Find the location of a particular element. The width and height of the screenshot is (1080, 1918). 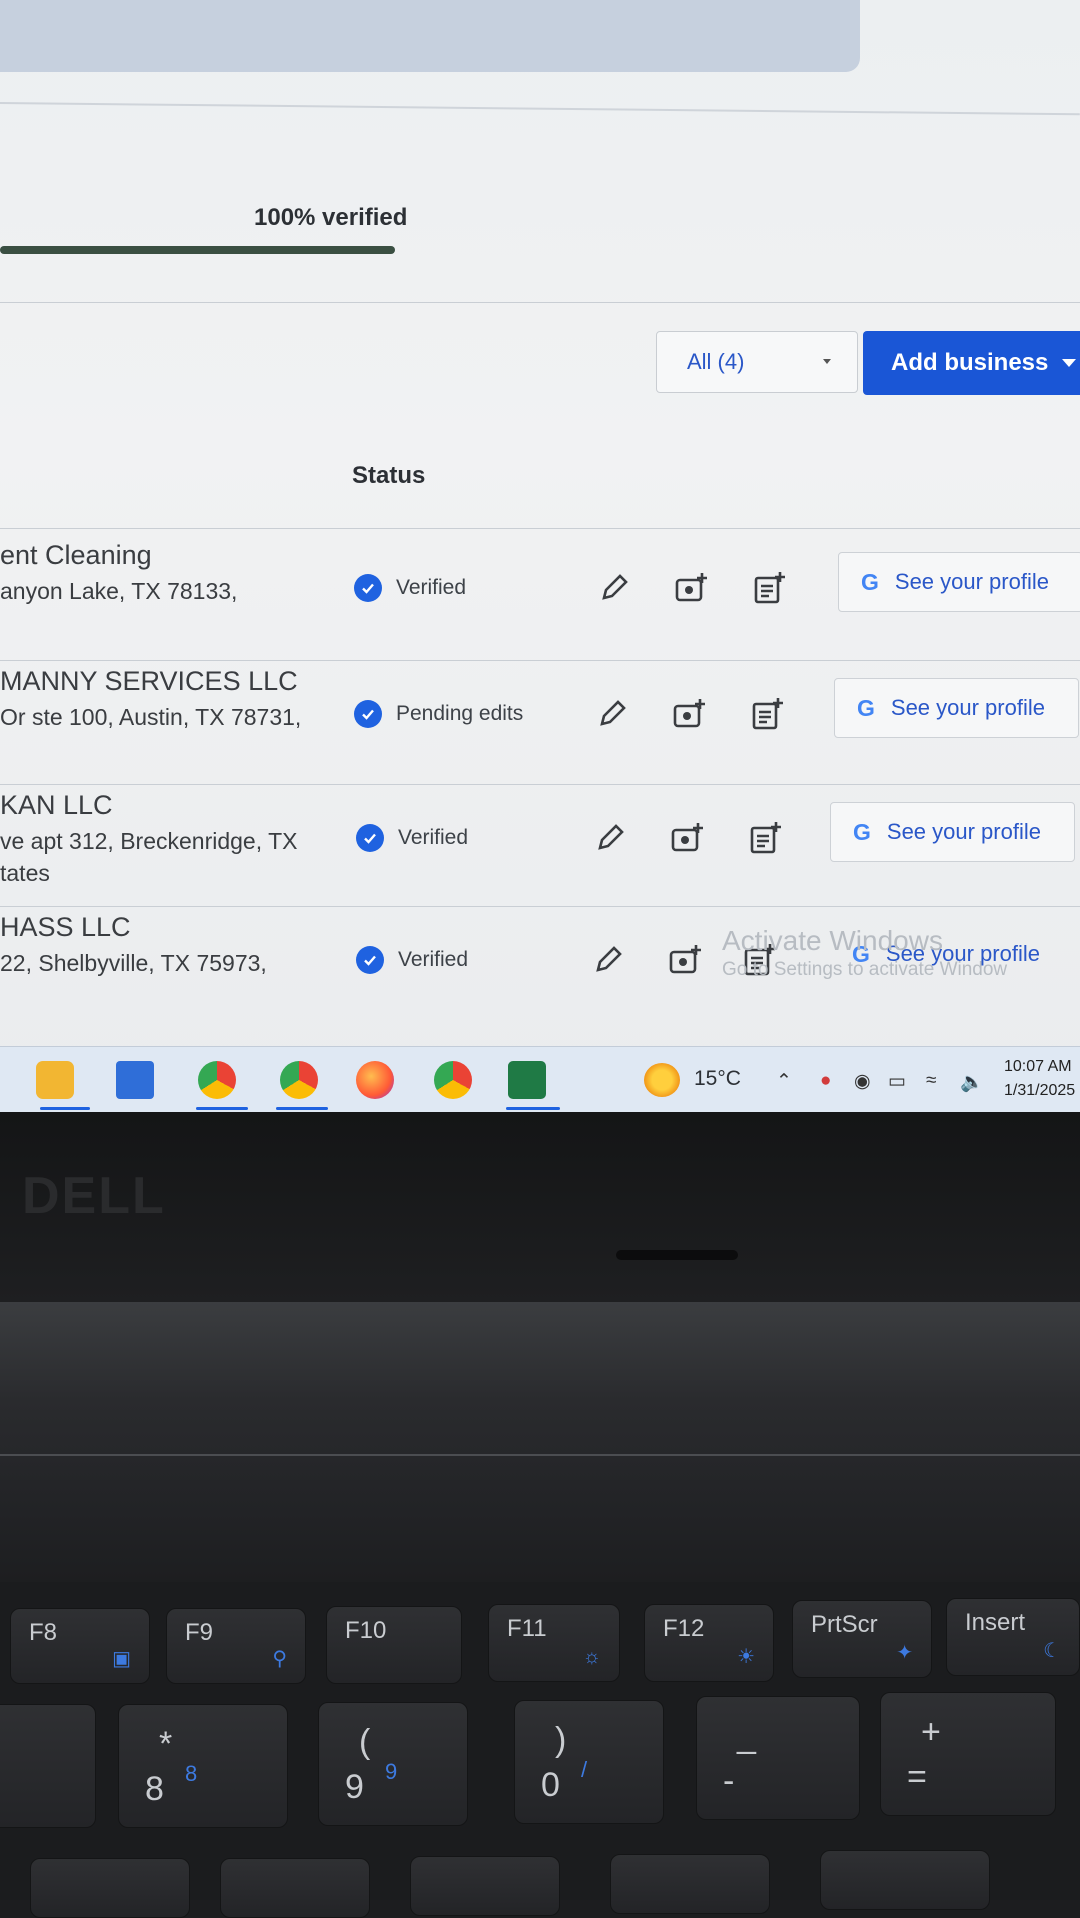

firefox-icon is located at coordinates (375, 1080).